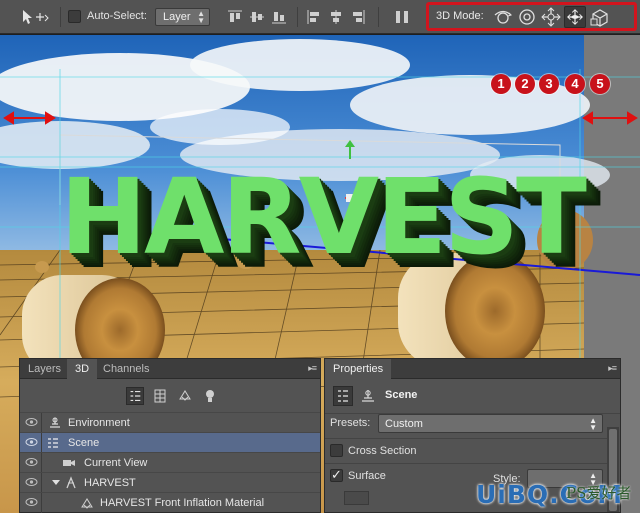  I want to click on 3d-panel-tabbar: Layers 3D Channels ▸≡, so click(170, 369).